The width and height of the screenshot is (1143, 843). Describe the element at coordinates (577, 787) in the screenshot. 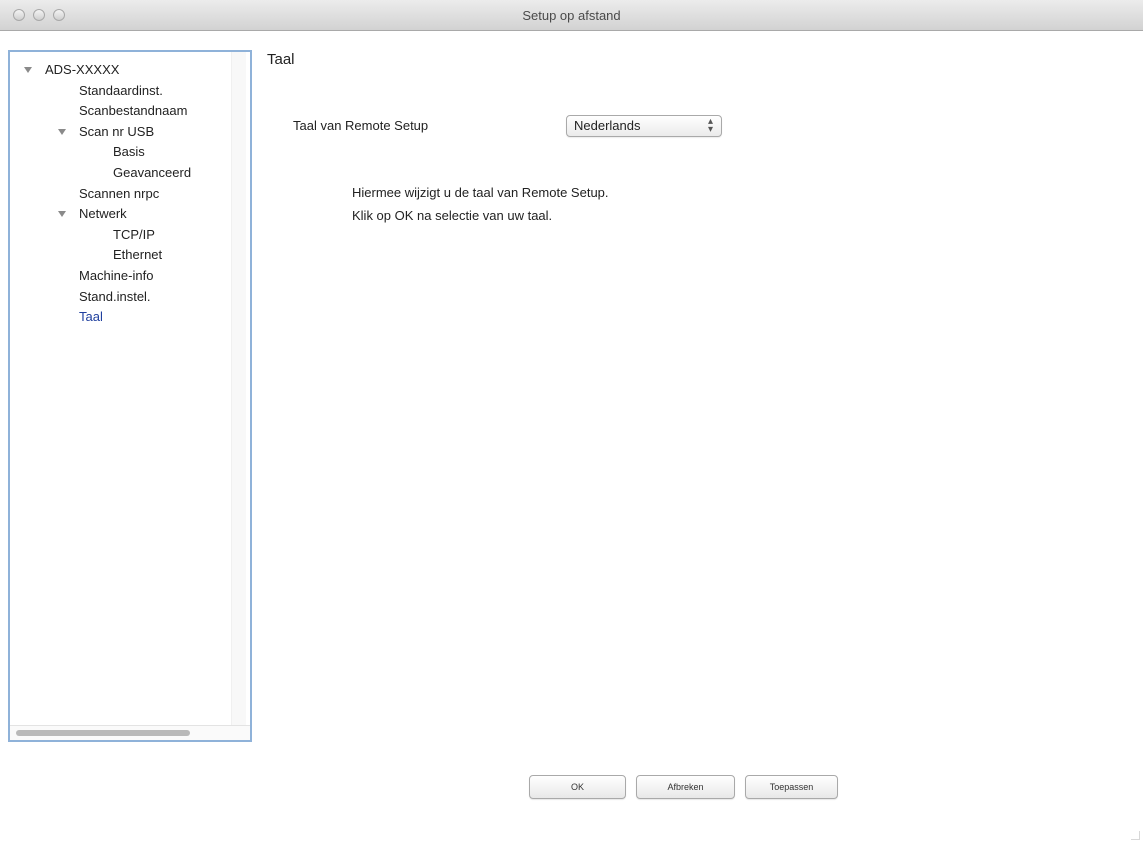

I see `ok-button: OK` at that location.